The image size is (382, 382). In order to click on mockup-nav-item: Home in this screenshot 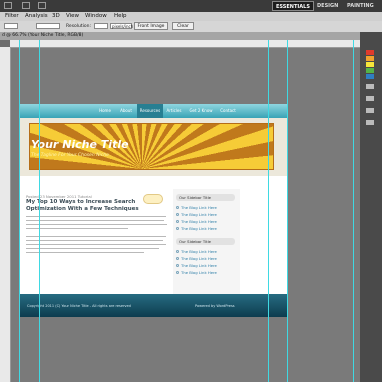, I will do `click(105, 110)`.